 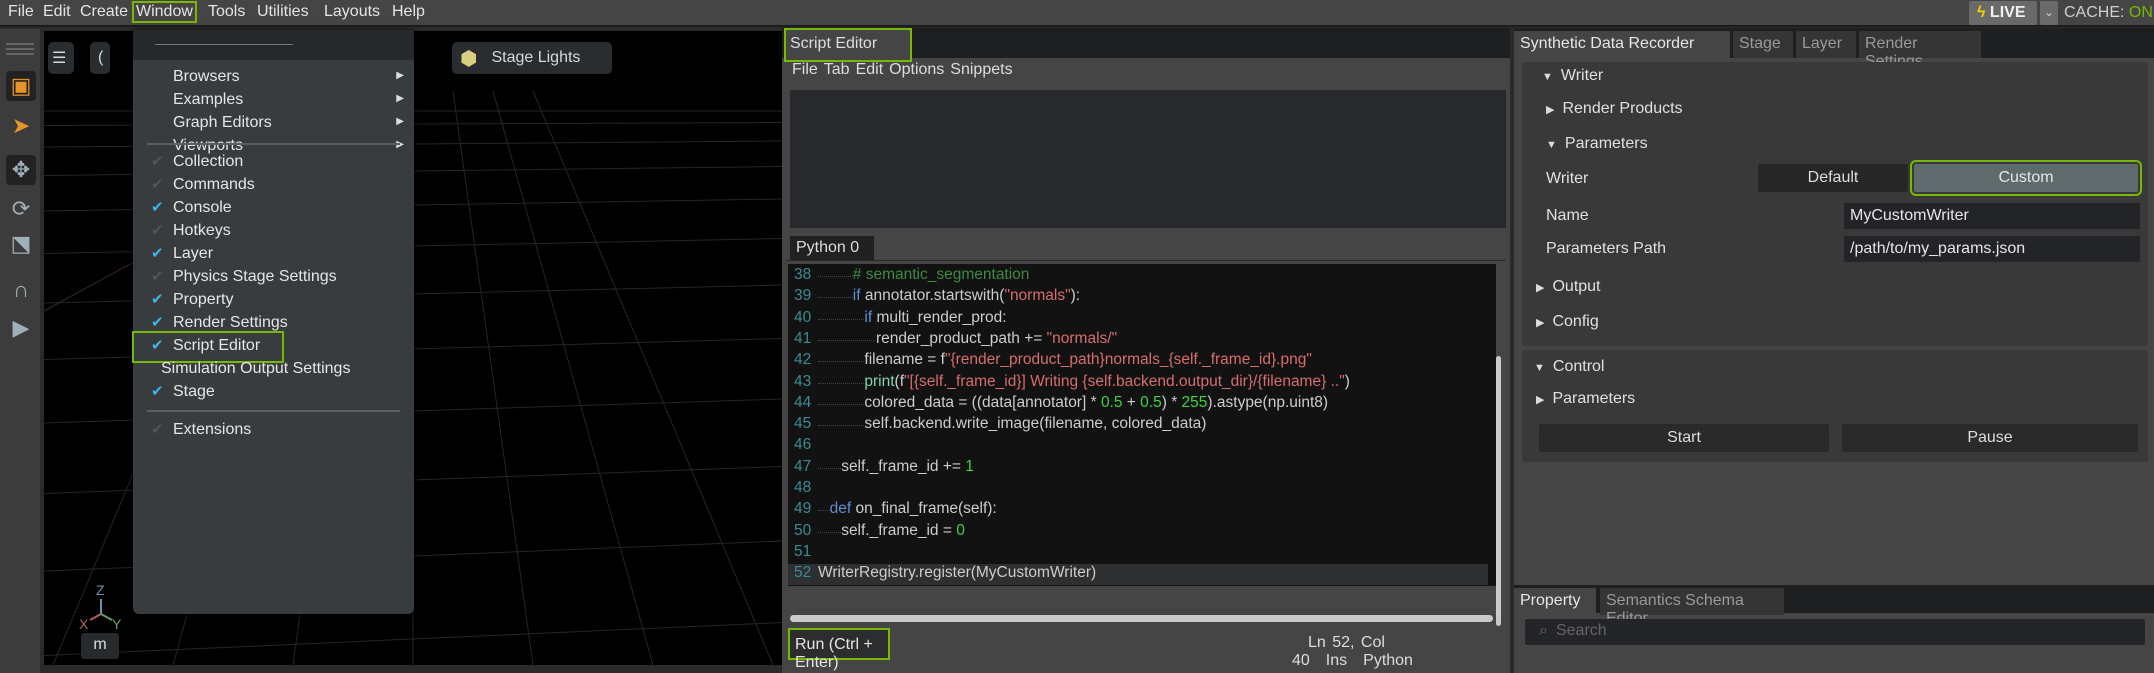 I want to click on live-dropdown-chevron-icon: ⌄, so click(x=2049, y=13).